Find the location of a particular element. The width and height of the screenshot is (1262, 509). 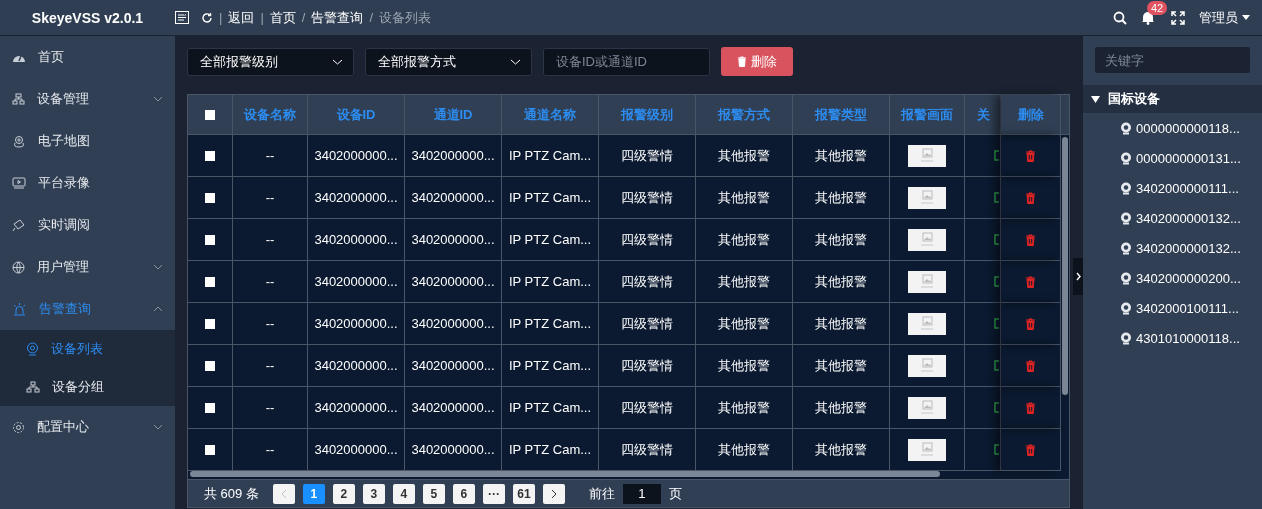

breadcrumb-link: 返回 is located at coordinates (241, 17).